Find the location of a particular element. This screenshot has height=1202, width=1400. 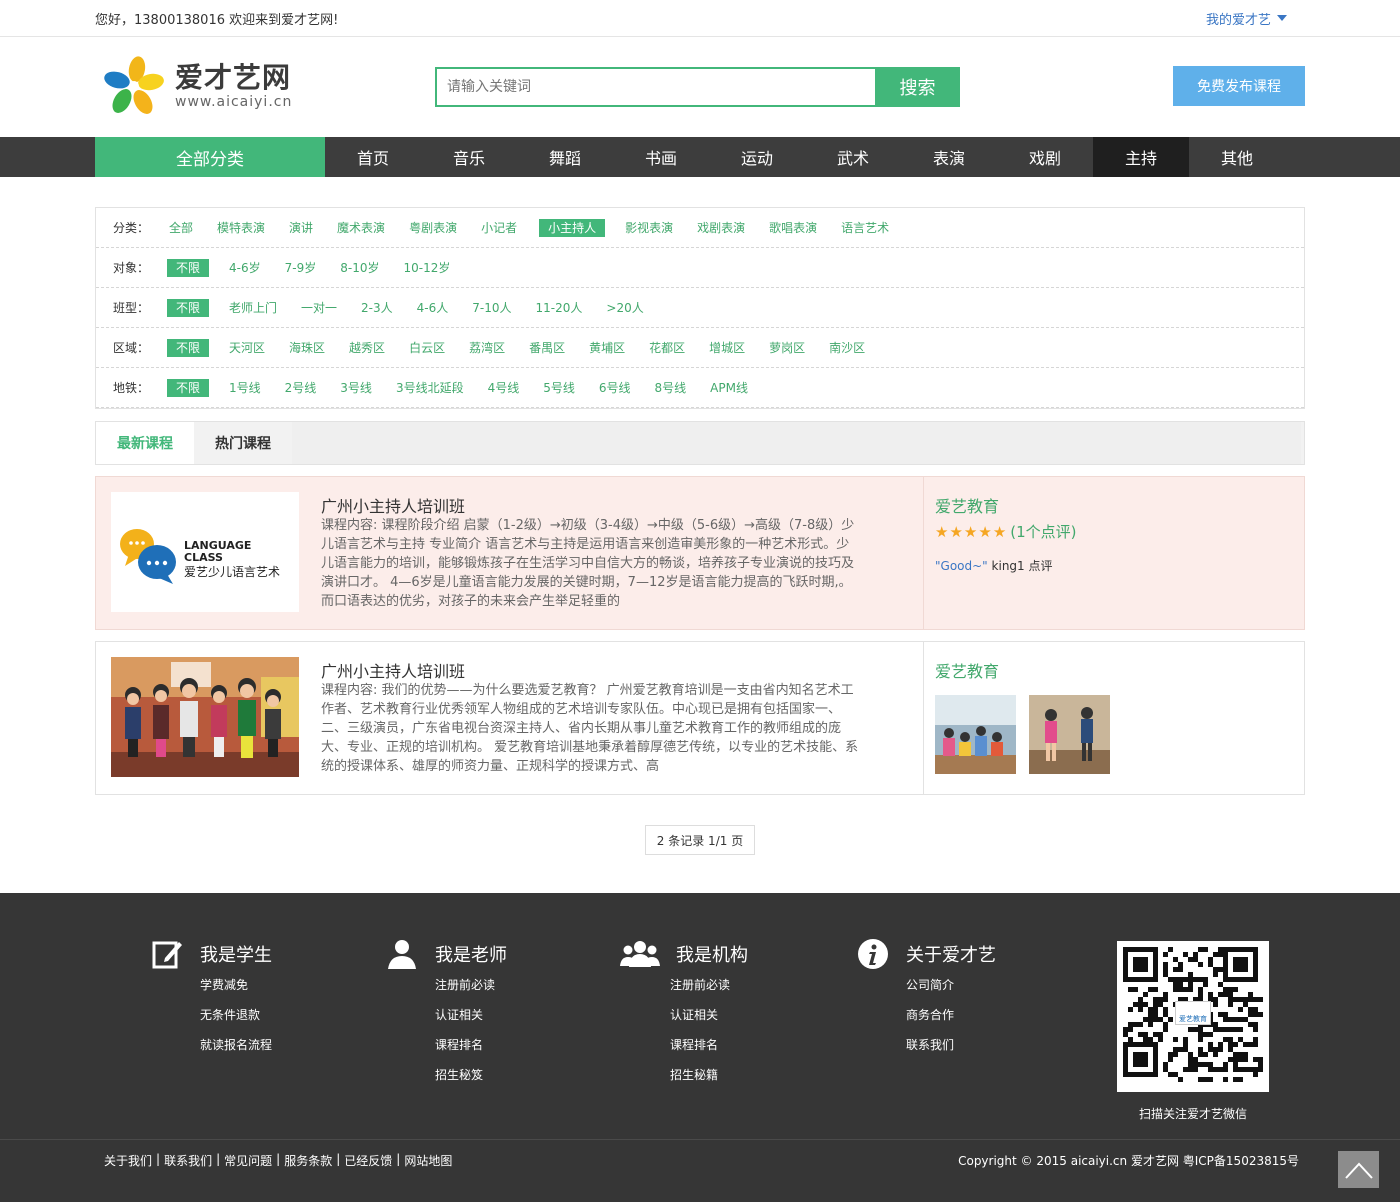

rating-count: (1个点评) is located at coordinates (1043, 531).